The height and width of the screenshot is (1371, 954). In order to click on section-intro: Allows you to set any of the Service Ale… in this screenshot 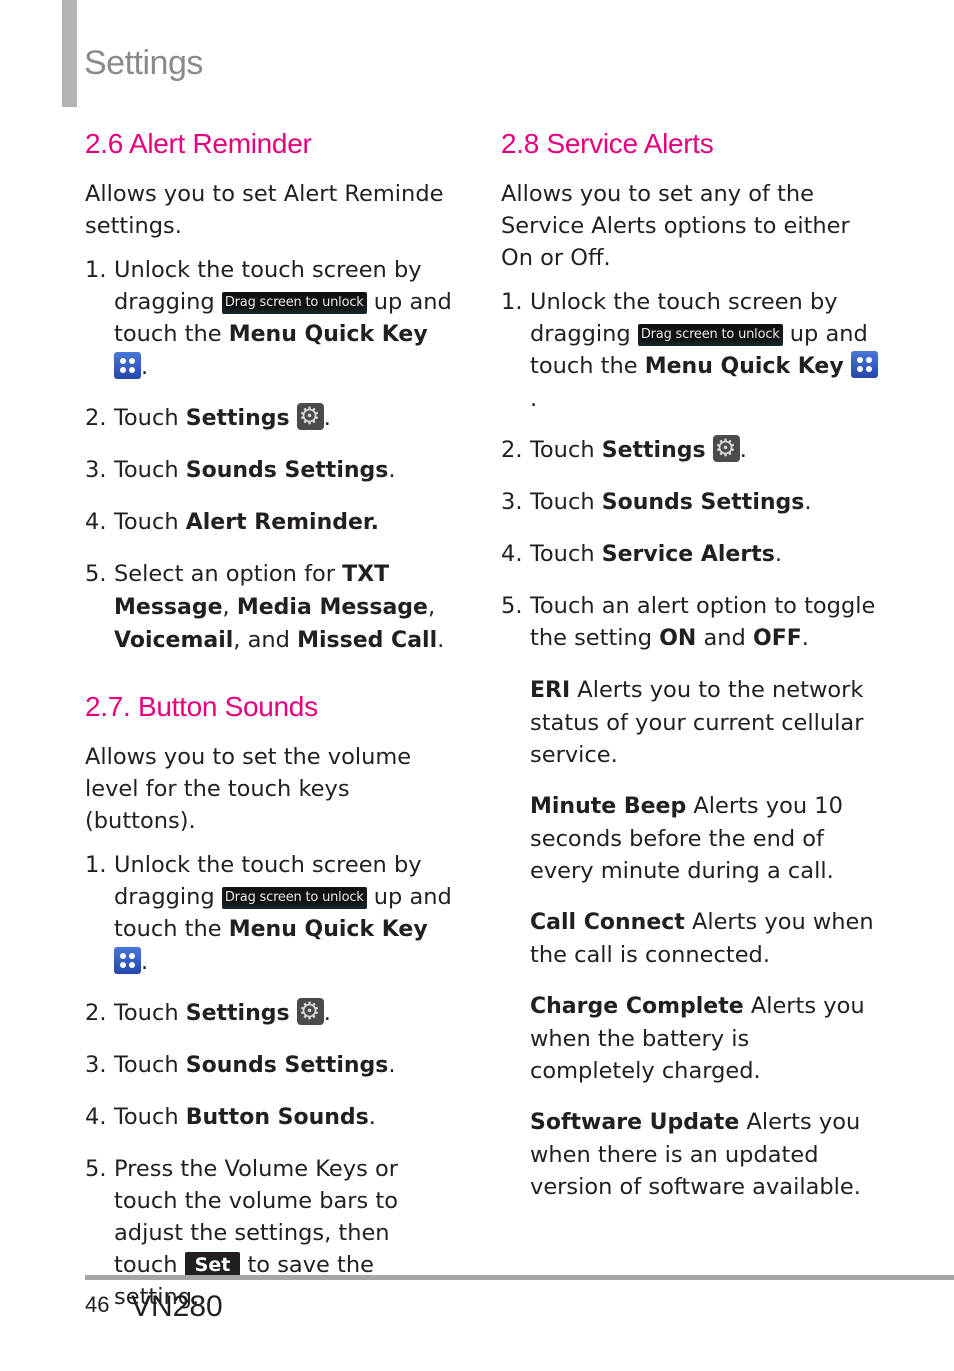, I will do `click(675, 226)`.